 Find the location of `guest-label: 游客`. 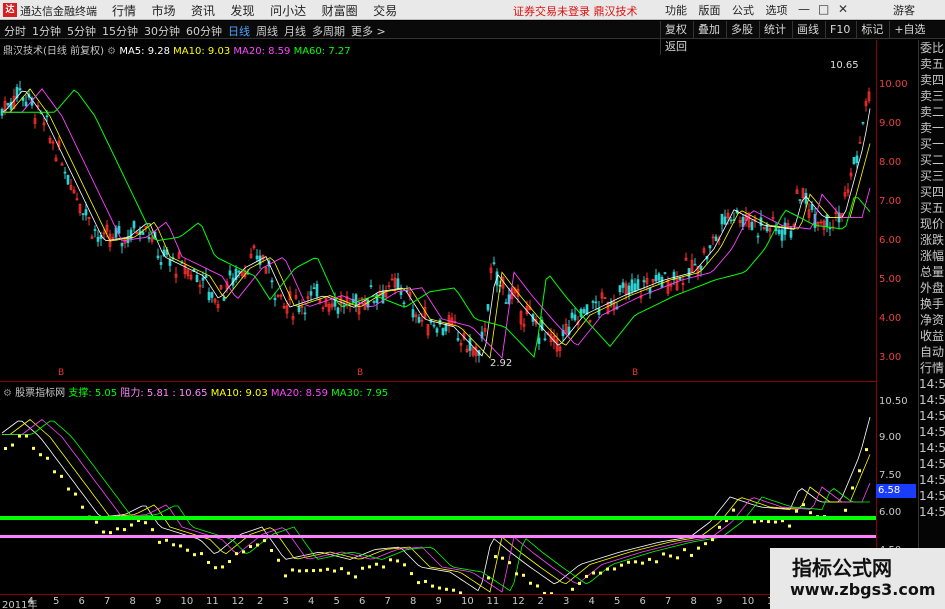

guest-label: 游客 is located at coordinates (904, 10).